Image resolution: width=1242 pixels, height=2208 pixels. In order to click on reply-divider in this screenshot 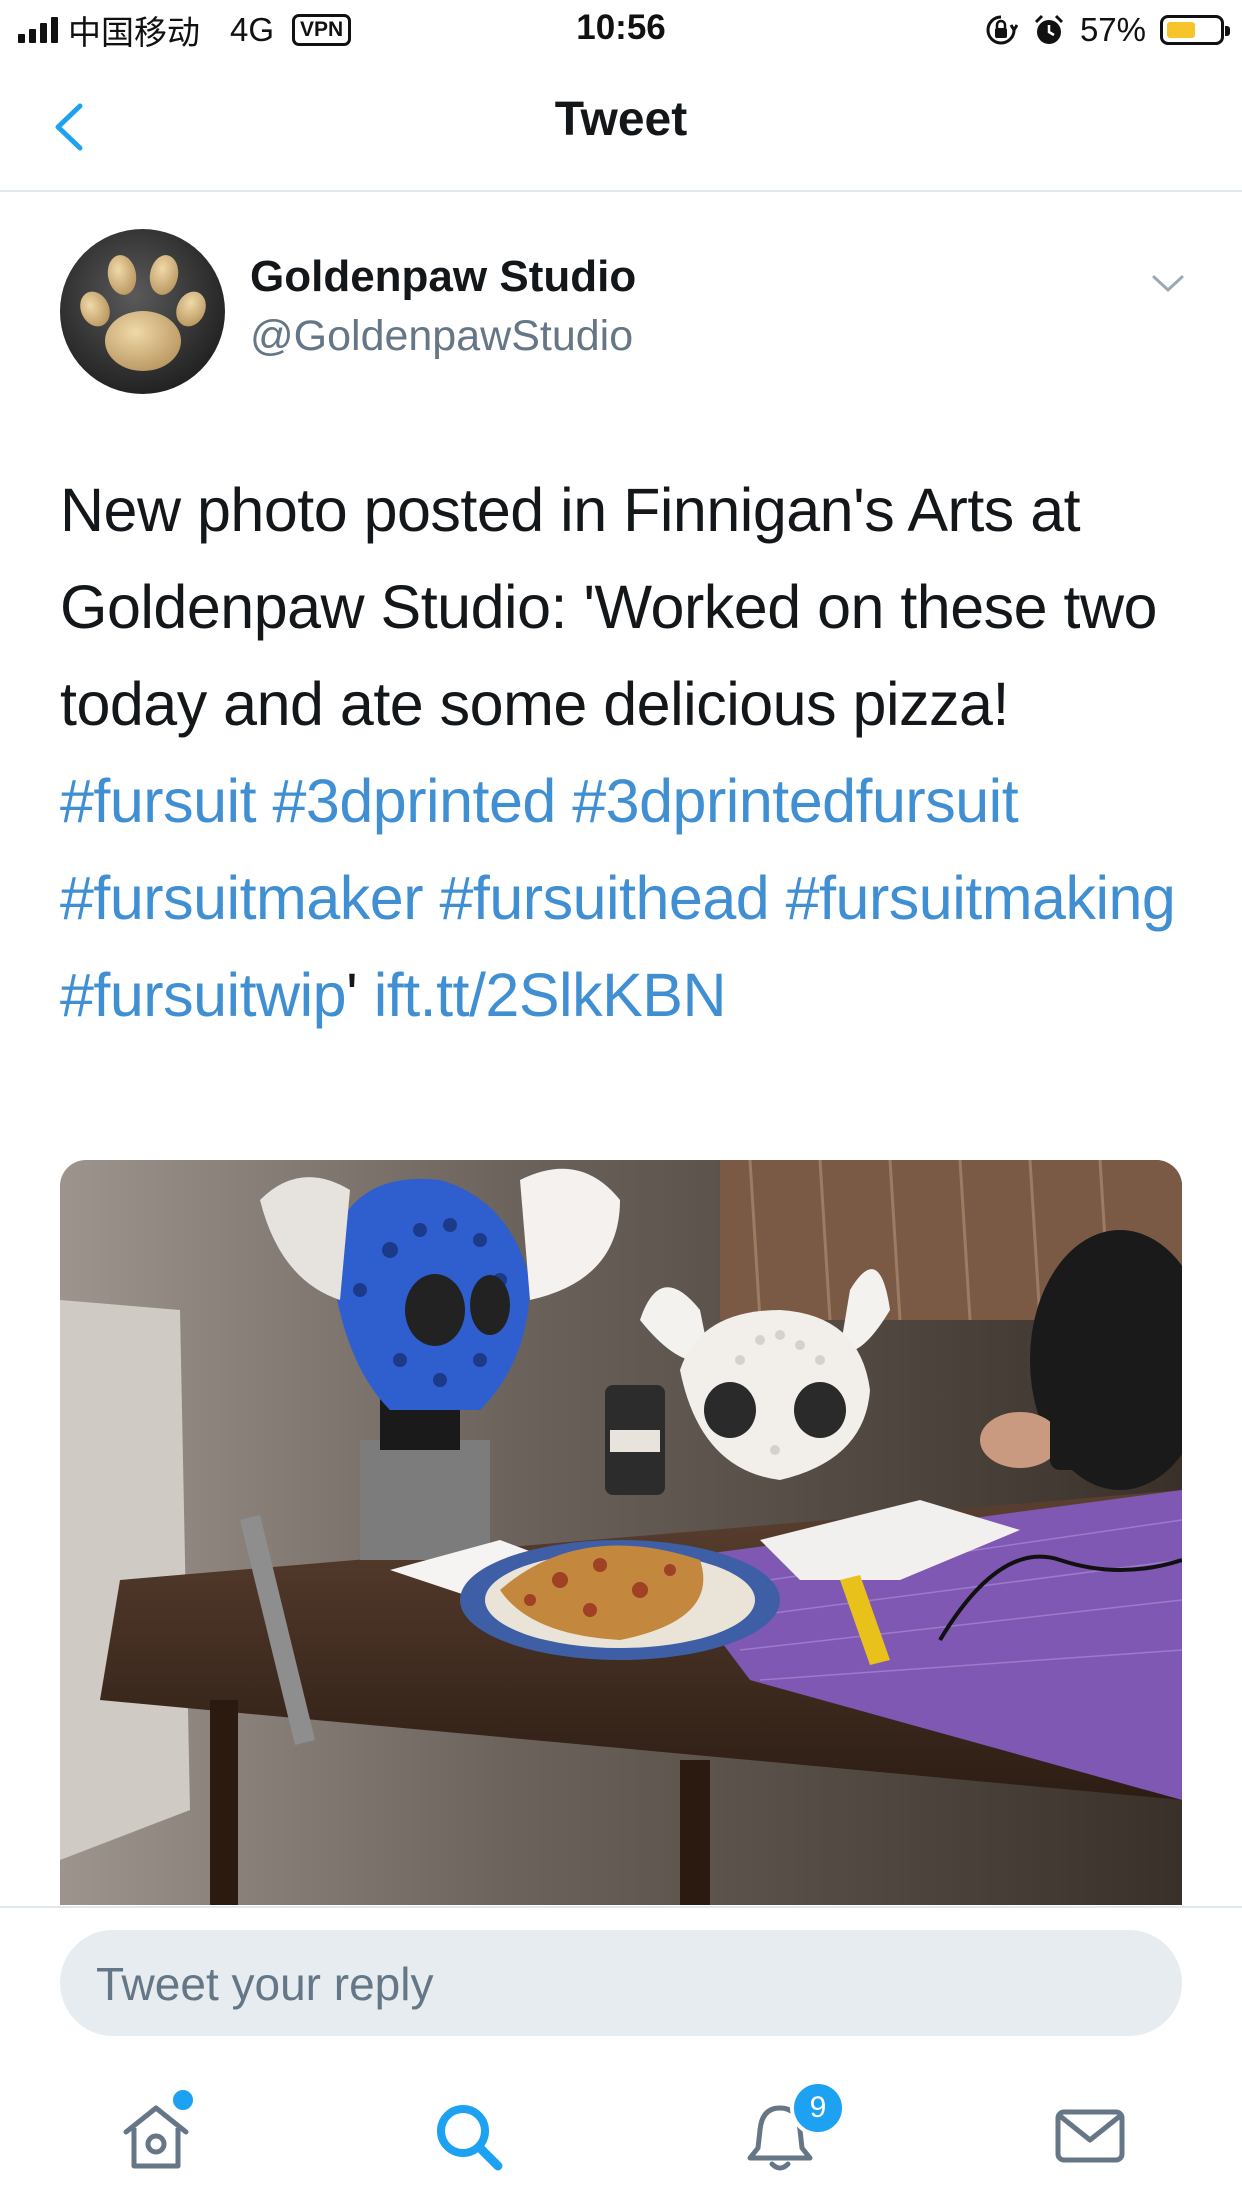, I will do `click(621, 1907)`.